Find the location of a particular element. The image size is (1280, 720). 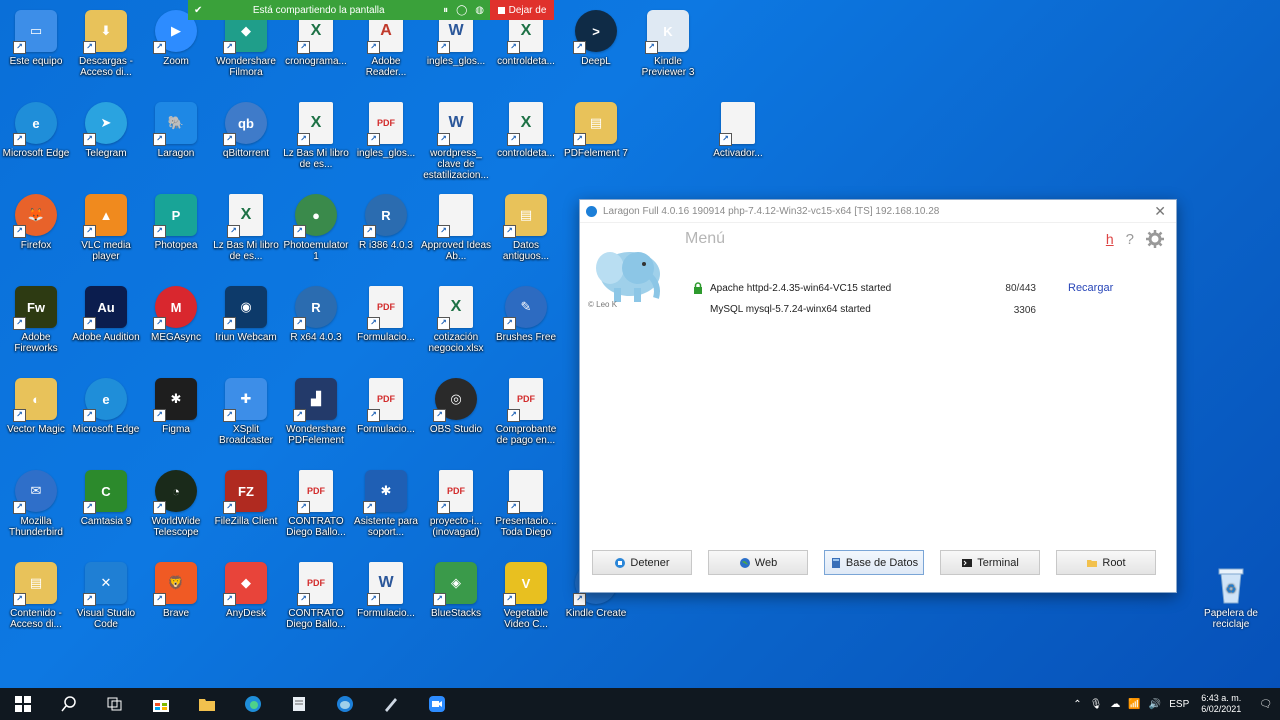

database-button: Base de Datos is located at coordinates (874, 562).